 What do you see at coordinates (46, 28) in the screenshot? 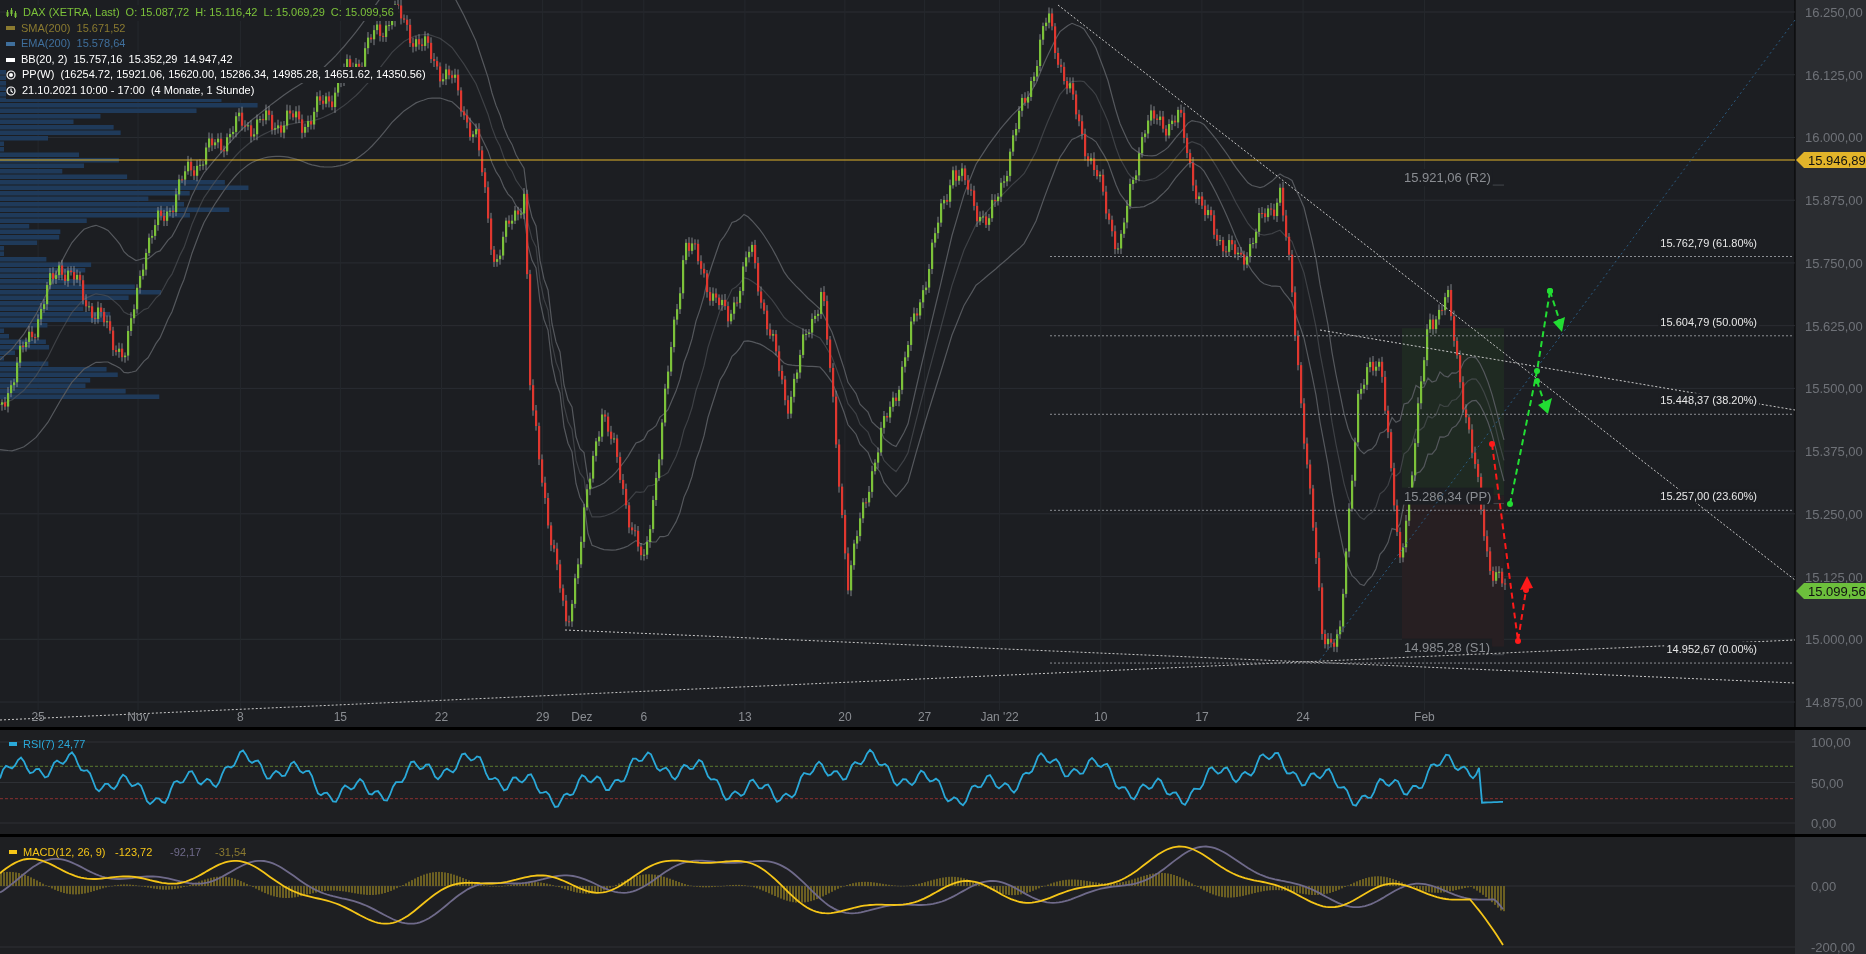
I see `indicator-label: SMA(200)` at bounding box center [46, 28].